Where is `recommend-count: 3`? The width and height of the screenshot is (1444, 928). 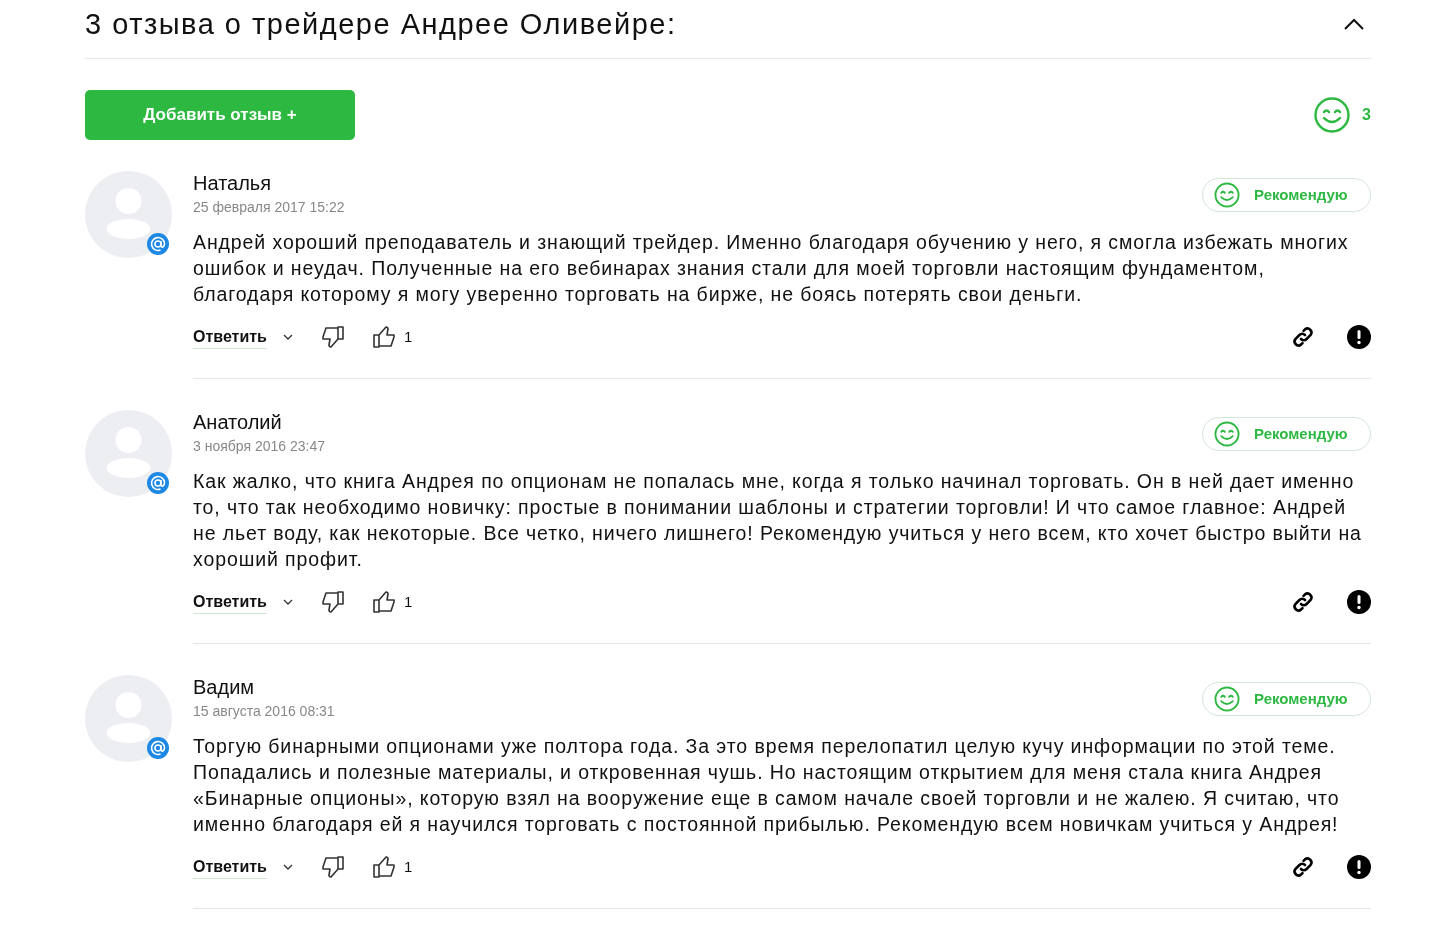 recommend-count: 3 is located at coordinates (1366, 115).